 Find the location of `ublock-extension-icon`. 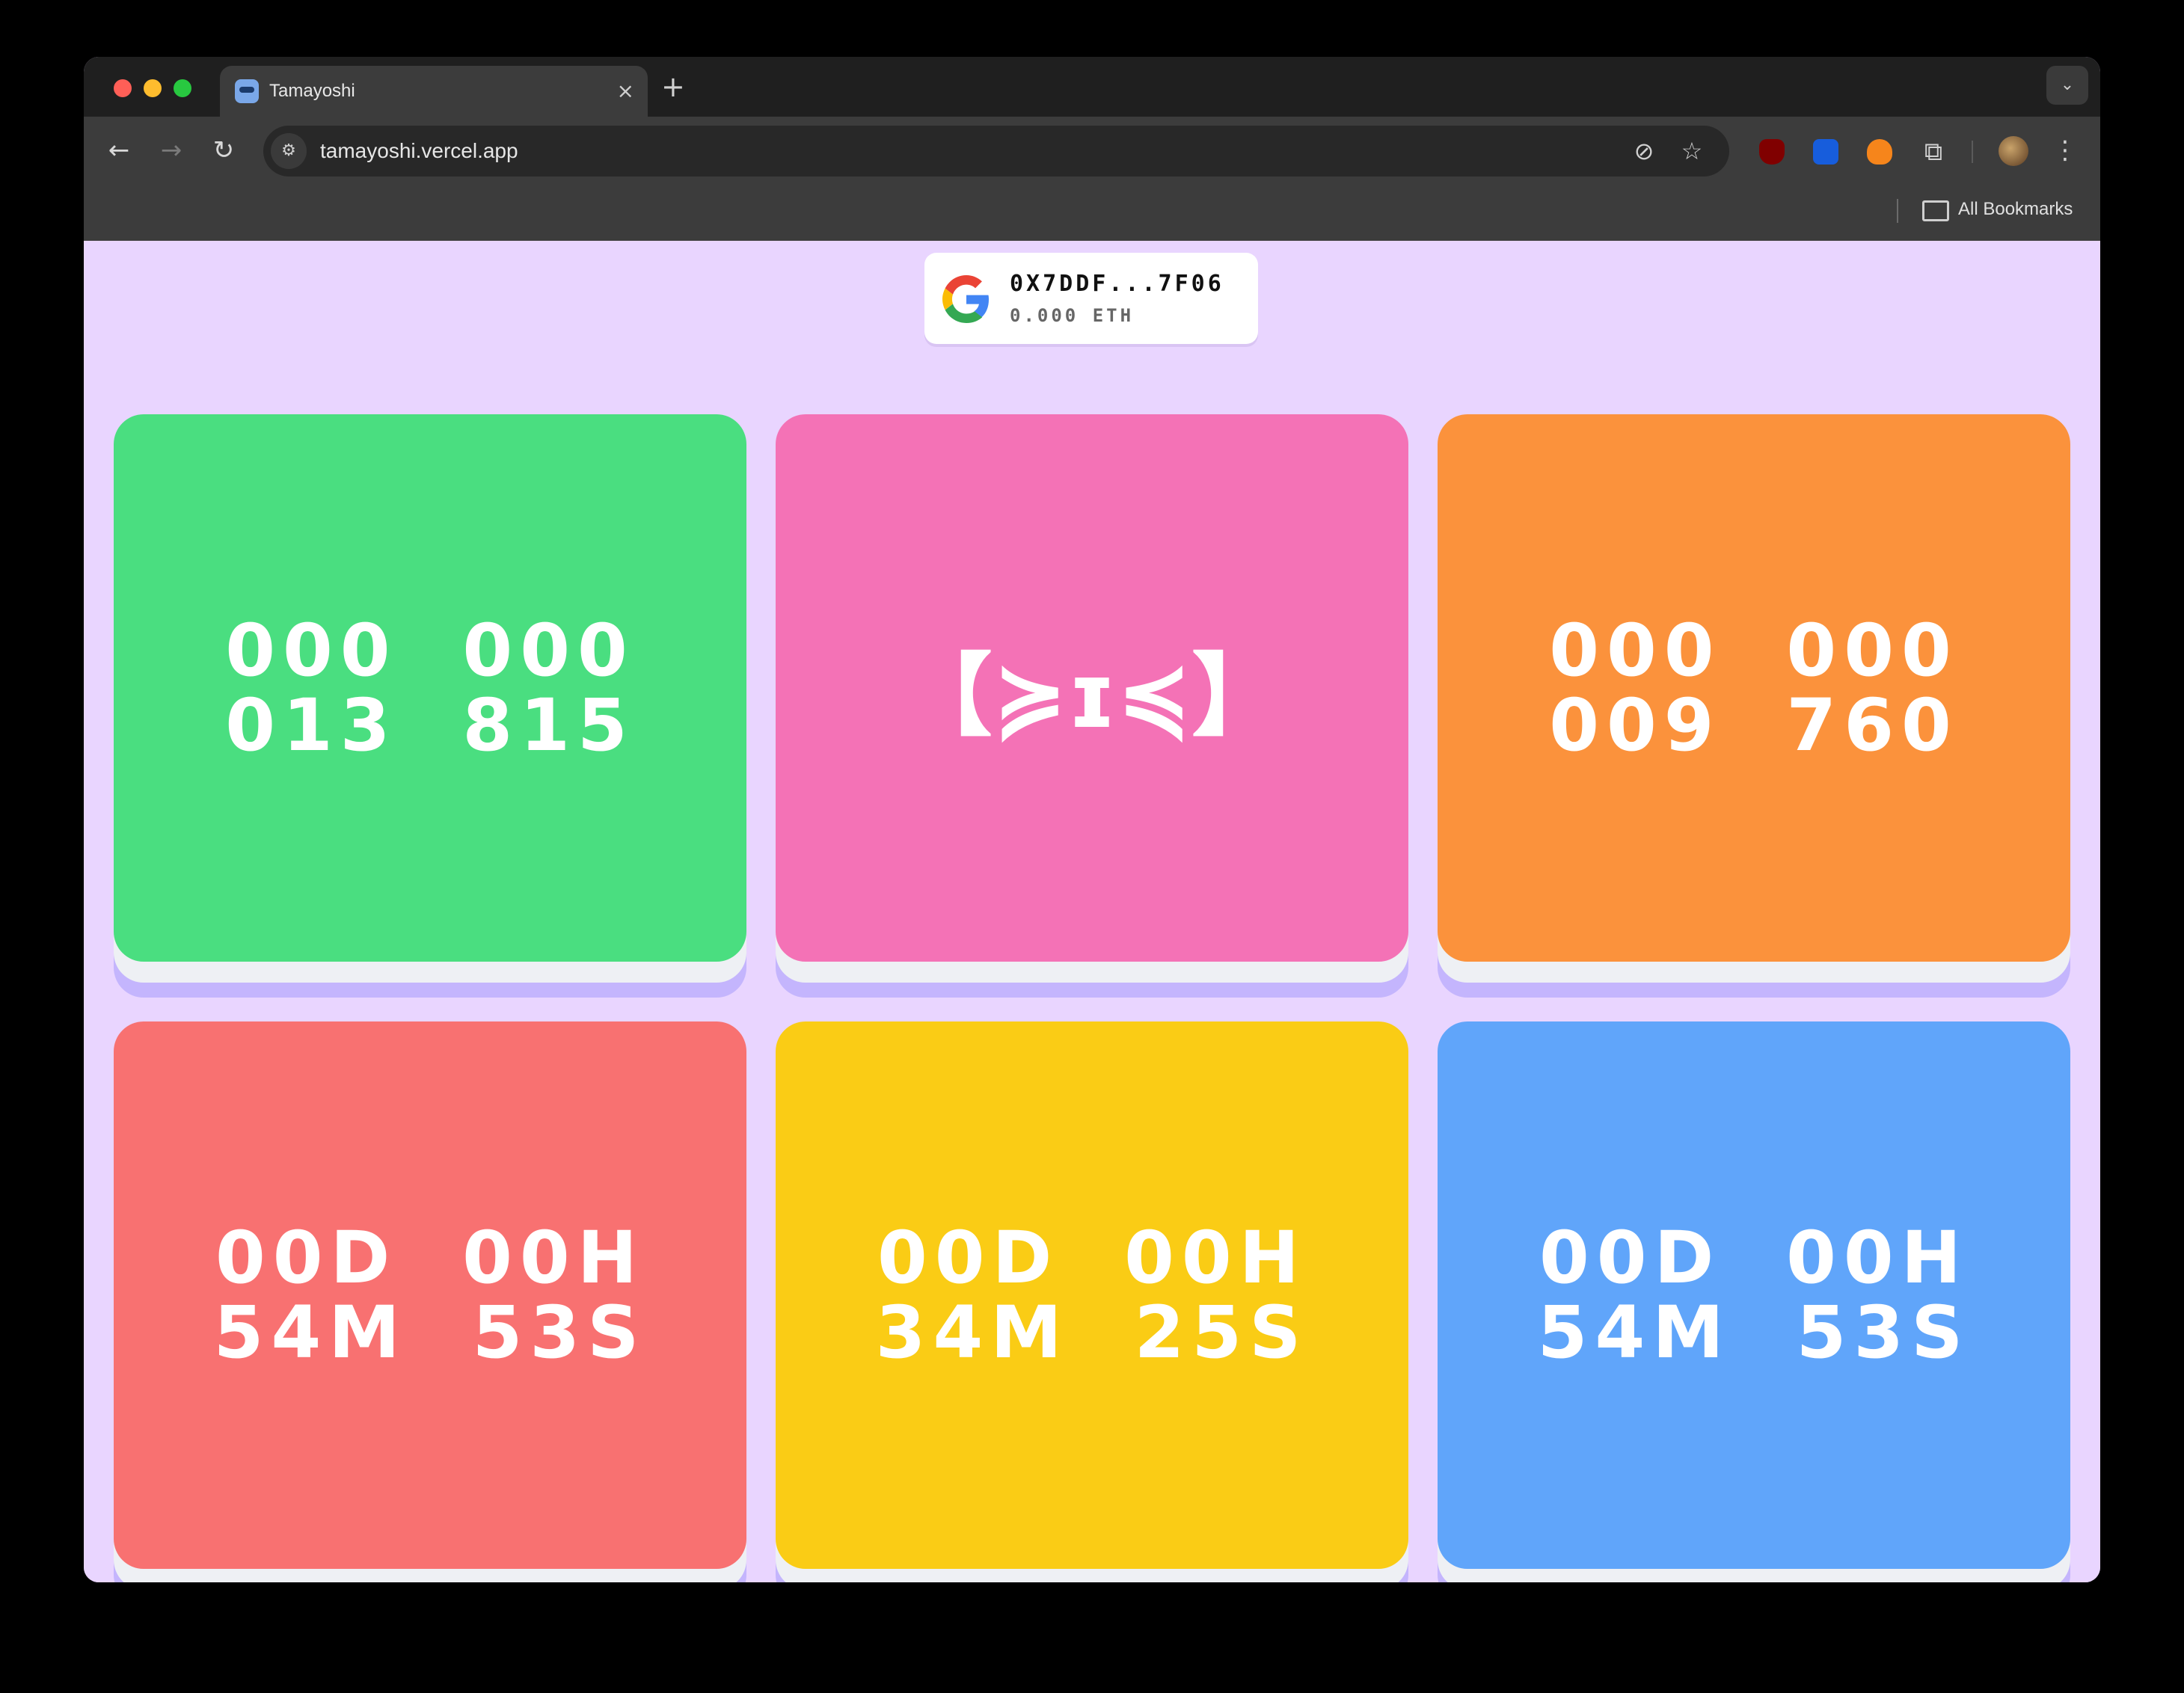

ublock-extension-icon is located at coordinates (1772, 152).